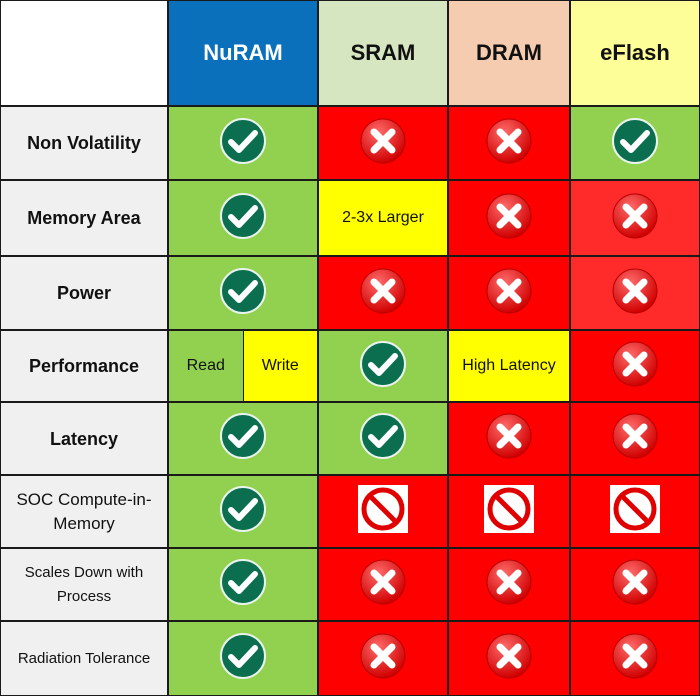 The image size is (700, 696). Describe the element at coordinates (509, 53) in the screenshot. I see `column-header-dram: DRAM` at that location.